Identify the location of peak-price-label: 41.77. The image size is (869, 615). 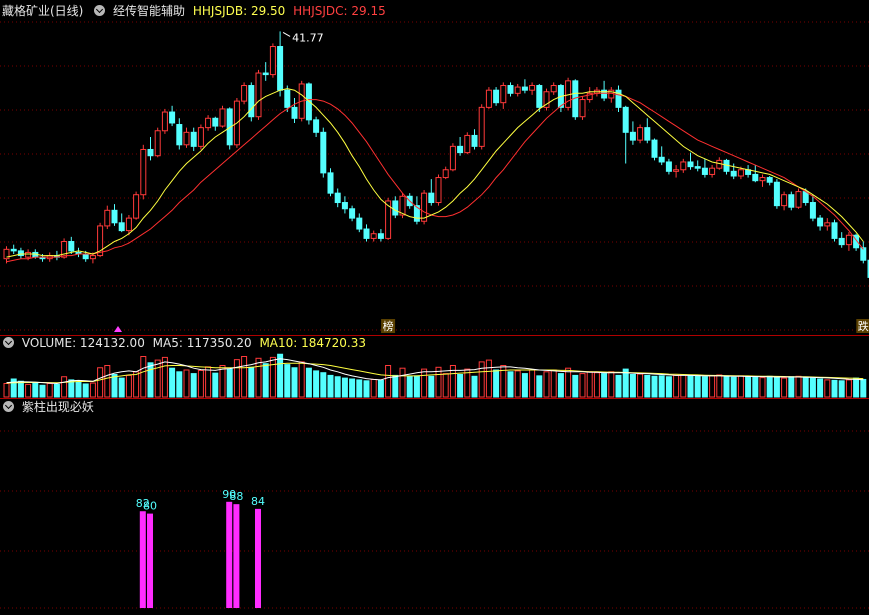
(308, 37).